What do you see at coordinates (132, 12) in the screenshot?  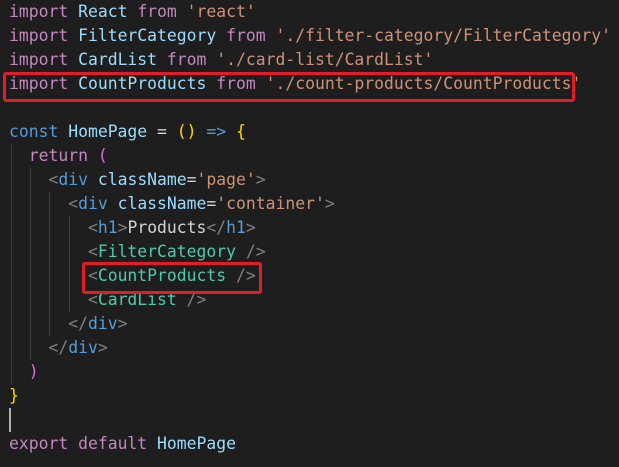 I see `code-line: import React from 'react'` at bounding box center [132, 12].